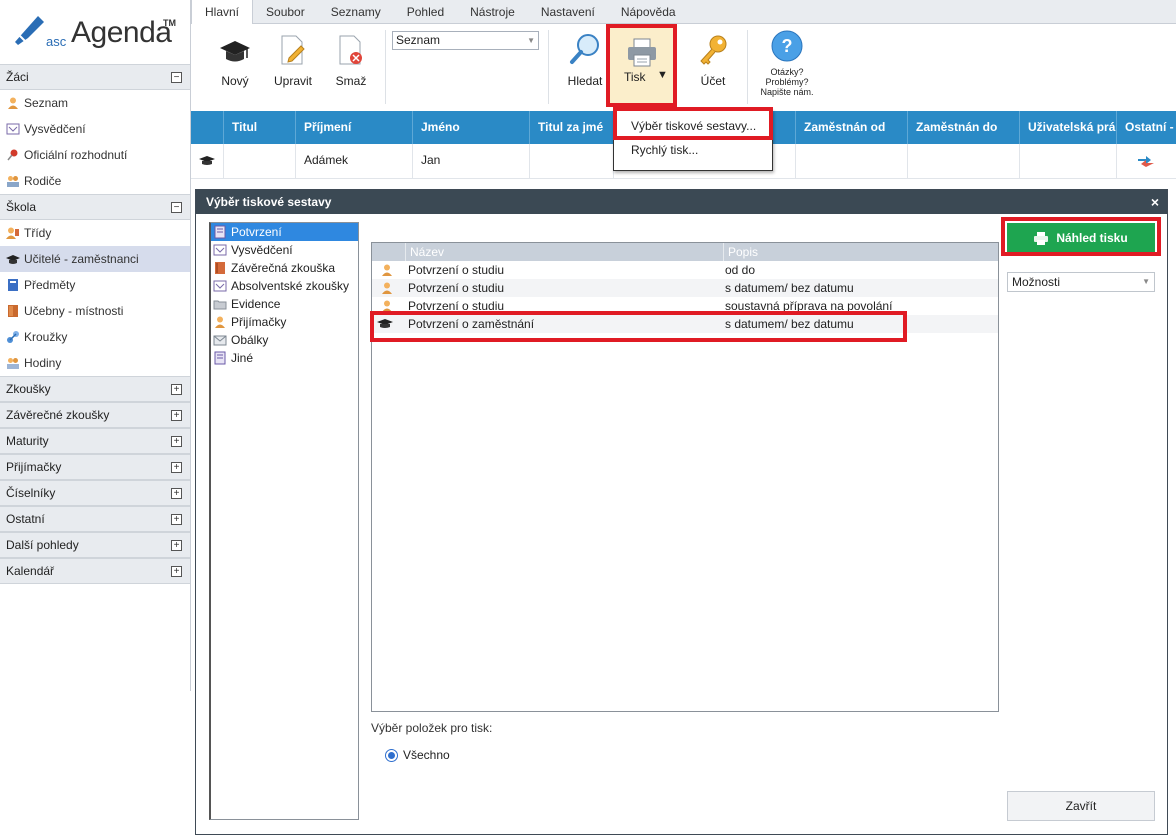 Image resolution: width=1176 pixels, height=835 pixels. Describe the element at coordinates (55, 129) in the screenshot. I see `sidebar-item-label: Vysvědčení` at that location.